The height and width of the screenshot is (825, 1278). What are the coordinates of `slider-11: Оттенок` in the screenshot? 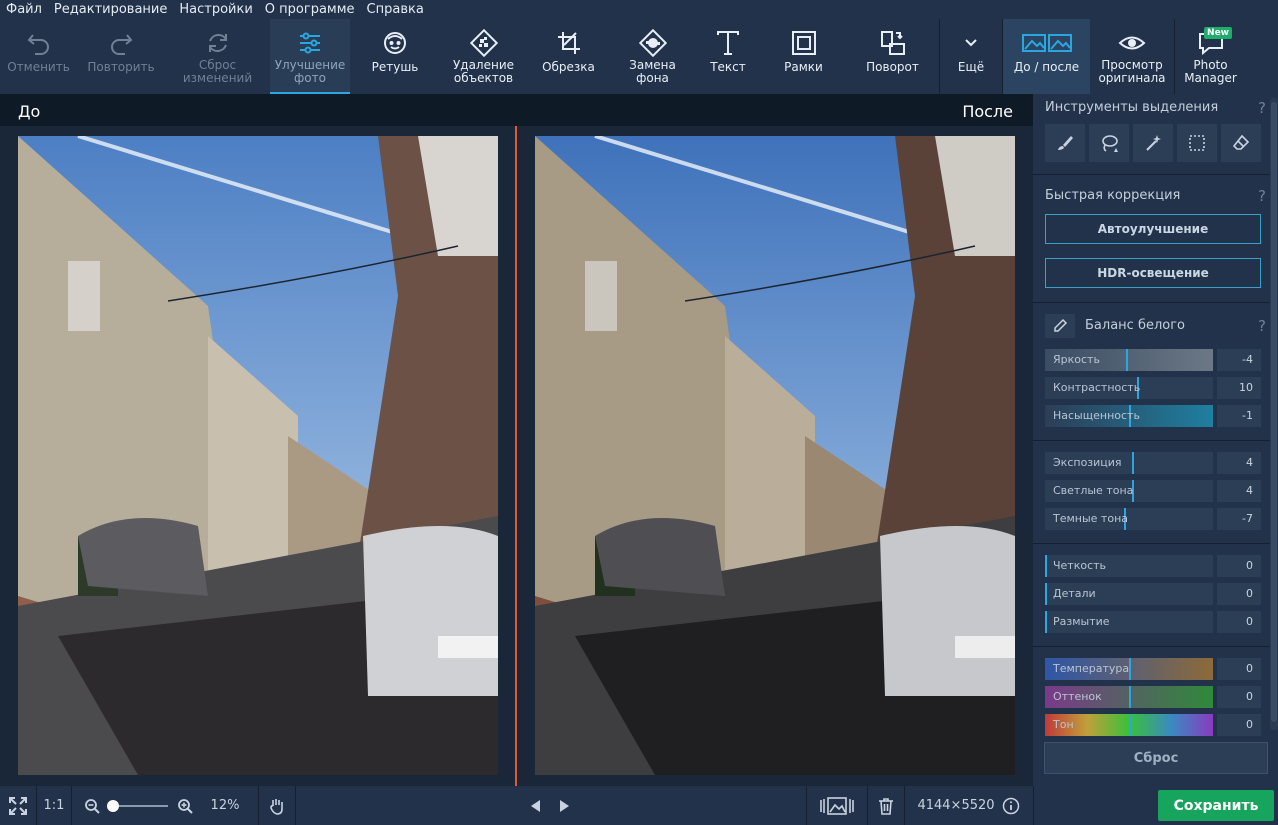 It's located at (1129, 697).